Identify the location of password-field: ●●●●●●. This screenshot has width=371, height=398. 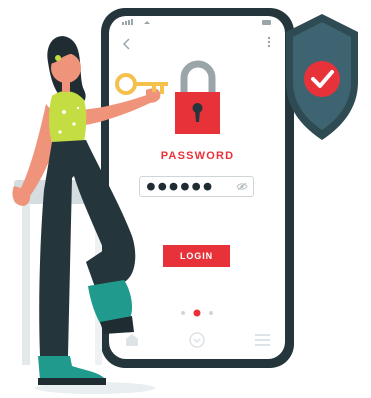
(196, 186).